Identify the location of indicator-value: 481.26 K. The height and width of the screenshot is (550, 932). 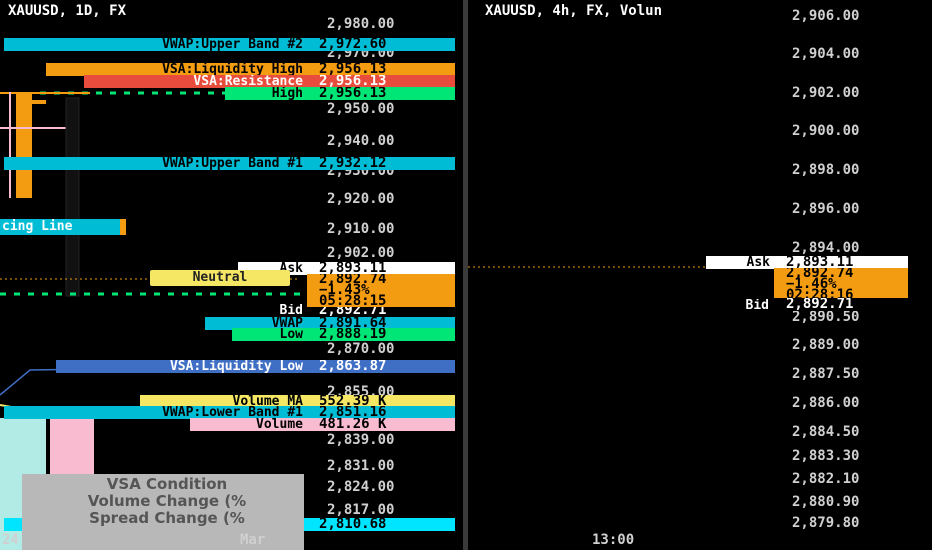
(381, 424).